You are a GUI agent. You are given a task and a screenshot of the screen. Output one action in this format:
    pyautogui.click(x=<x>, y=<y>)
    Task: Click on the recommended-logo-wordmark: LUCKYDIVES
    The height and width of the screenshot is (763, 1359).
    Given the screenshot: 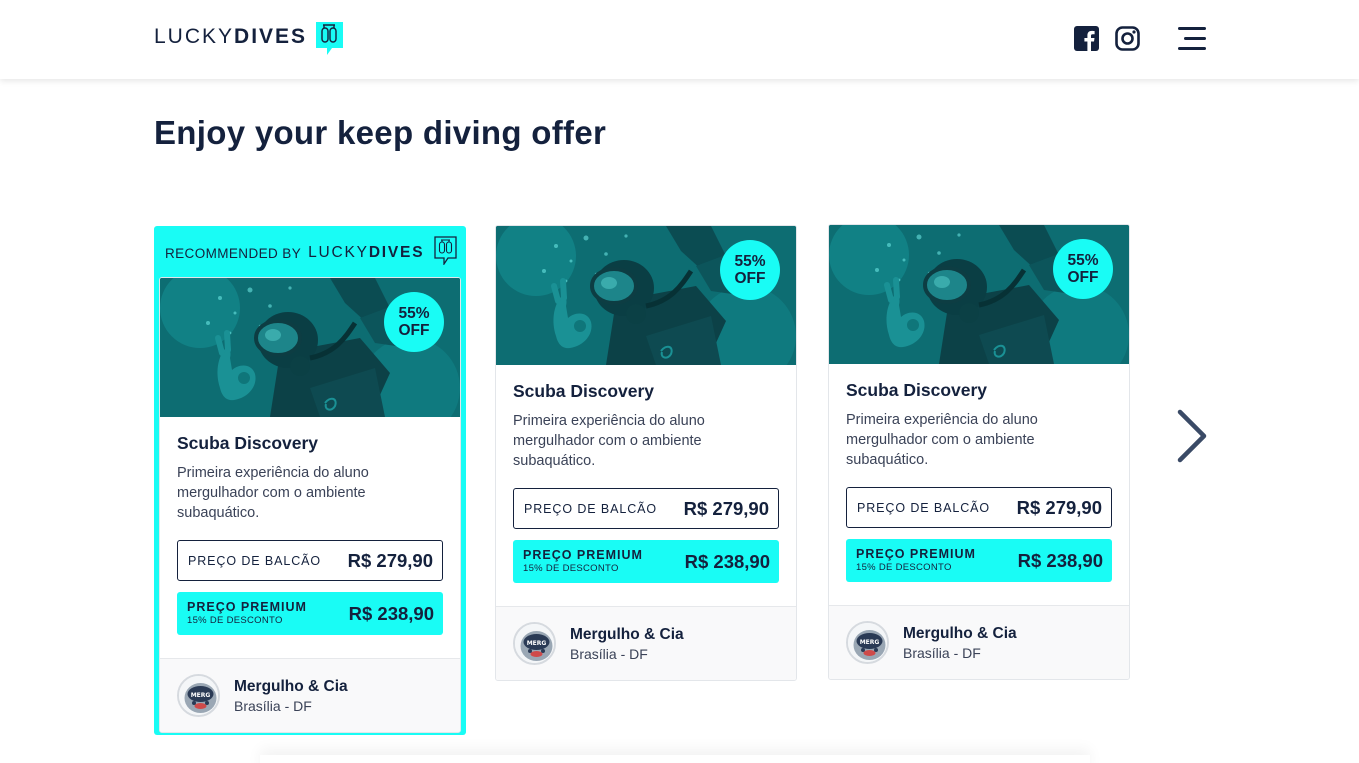 What is the action you would take?
    pyautogui.click(x=366, y=252)
    